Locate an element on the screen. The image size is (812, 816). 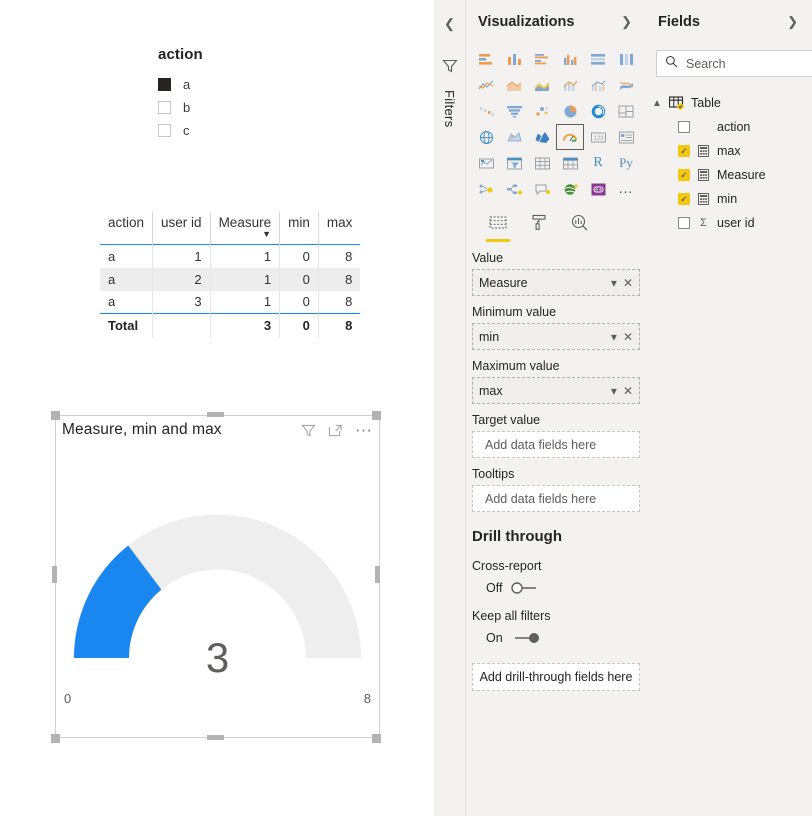
more-options-icon: ⋯ is located at coordinates (364, 430).